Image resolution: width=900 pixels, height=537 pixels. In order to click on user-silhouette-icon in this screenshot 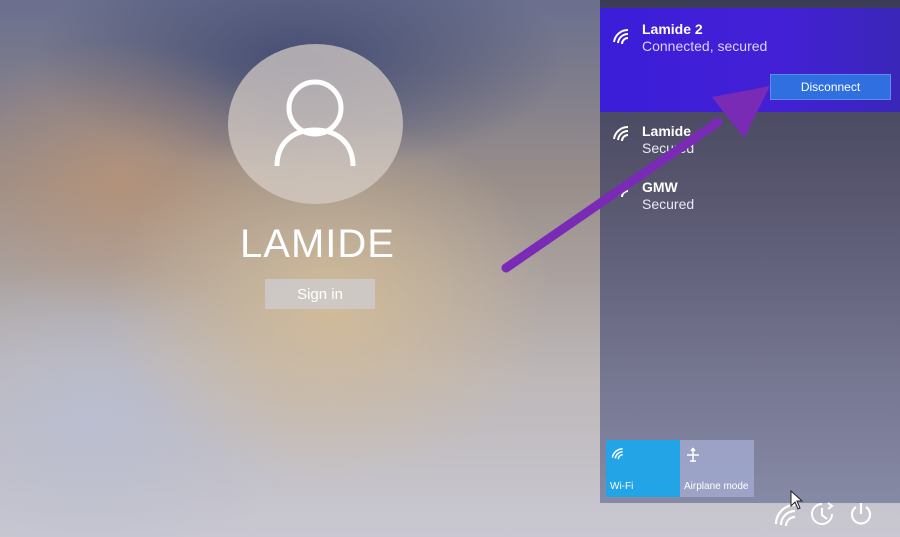, I will do `click(315, 123)`.